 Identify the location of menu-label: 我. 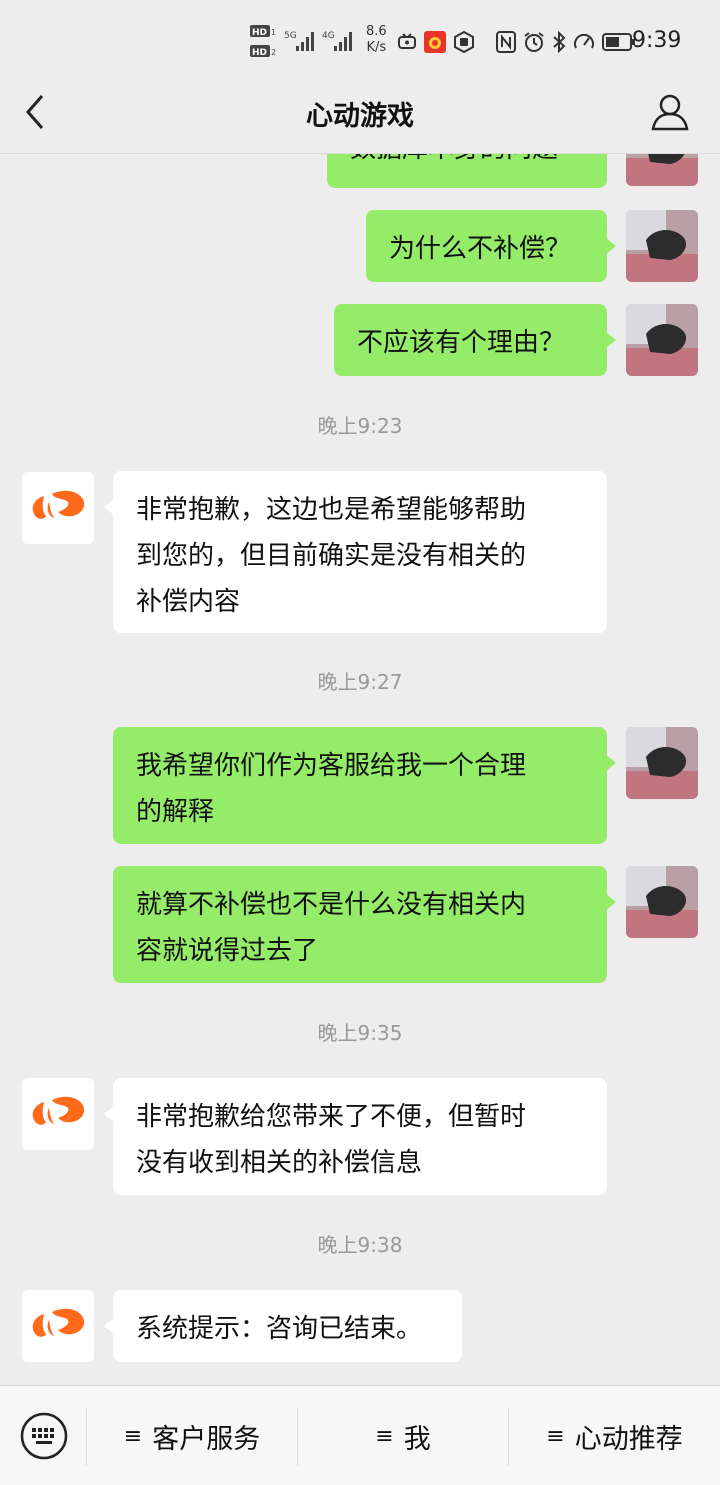
(417, 1439).